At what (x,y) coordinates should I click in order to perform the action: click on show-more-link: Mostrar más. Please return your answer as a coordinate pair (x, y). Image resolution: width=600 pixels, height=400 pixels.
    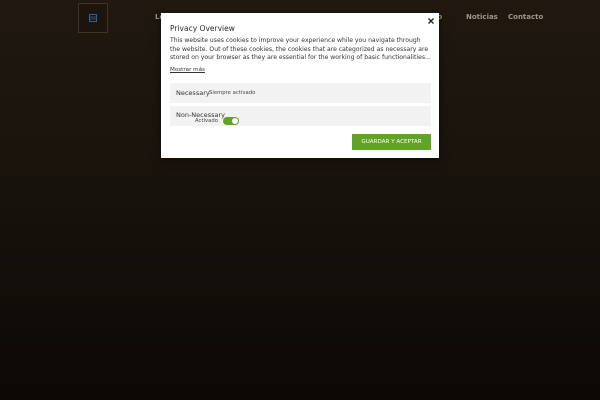
    Looking at the image, I should click on (187, 70).